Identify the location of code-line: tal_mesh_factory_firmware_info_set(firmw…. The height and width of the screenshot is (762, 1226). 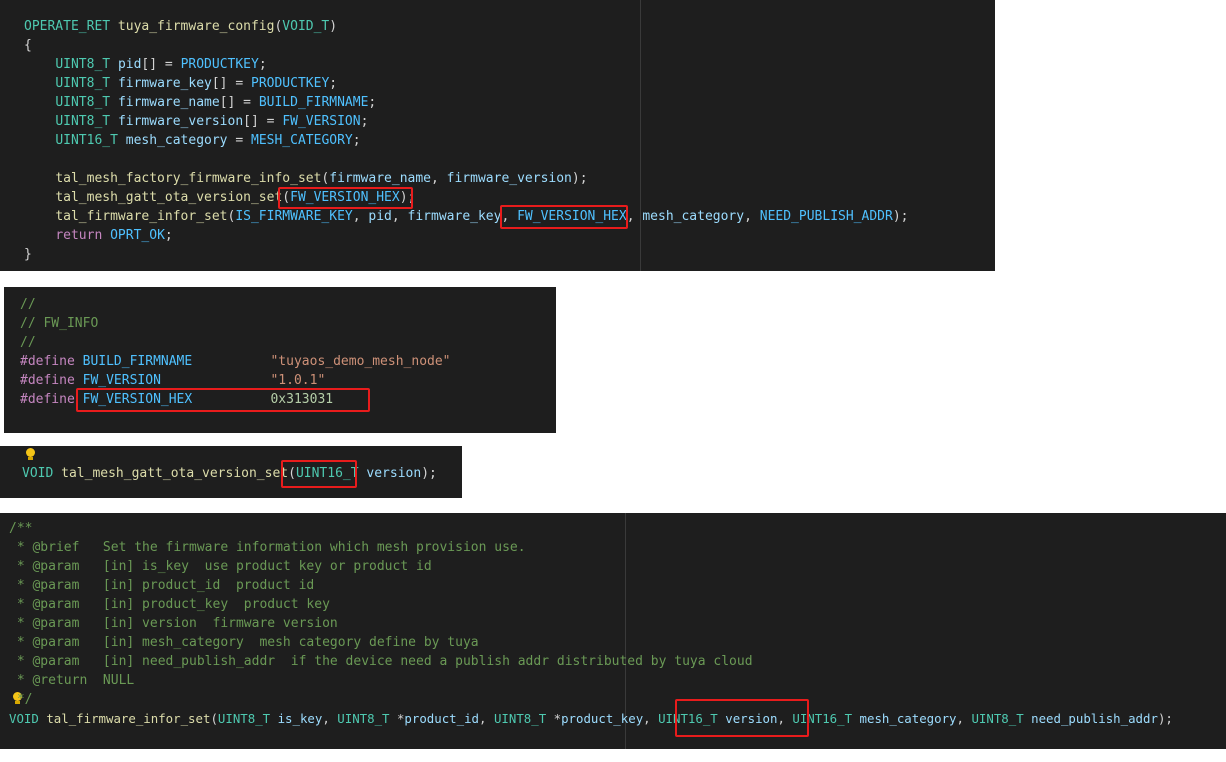
(321, 178).